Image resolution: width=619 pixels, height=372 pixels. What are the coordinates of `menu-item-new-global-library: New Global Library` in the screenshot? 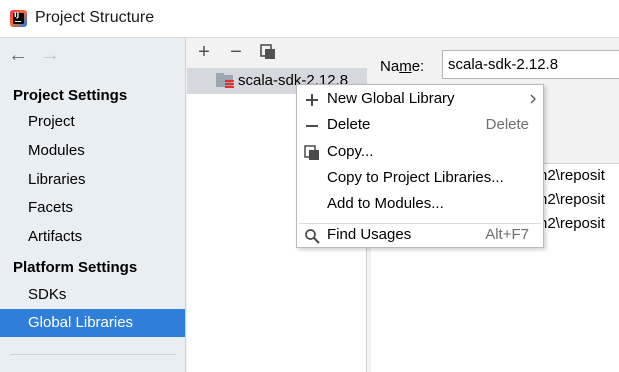 It's located at (420, 99).